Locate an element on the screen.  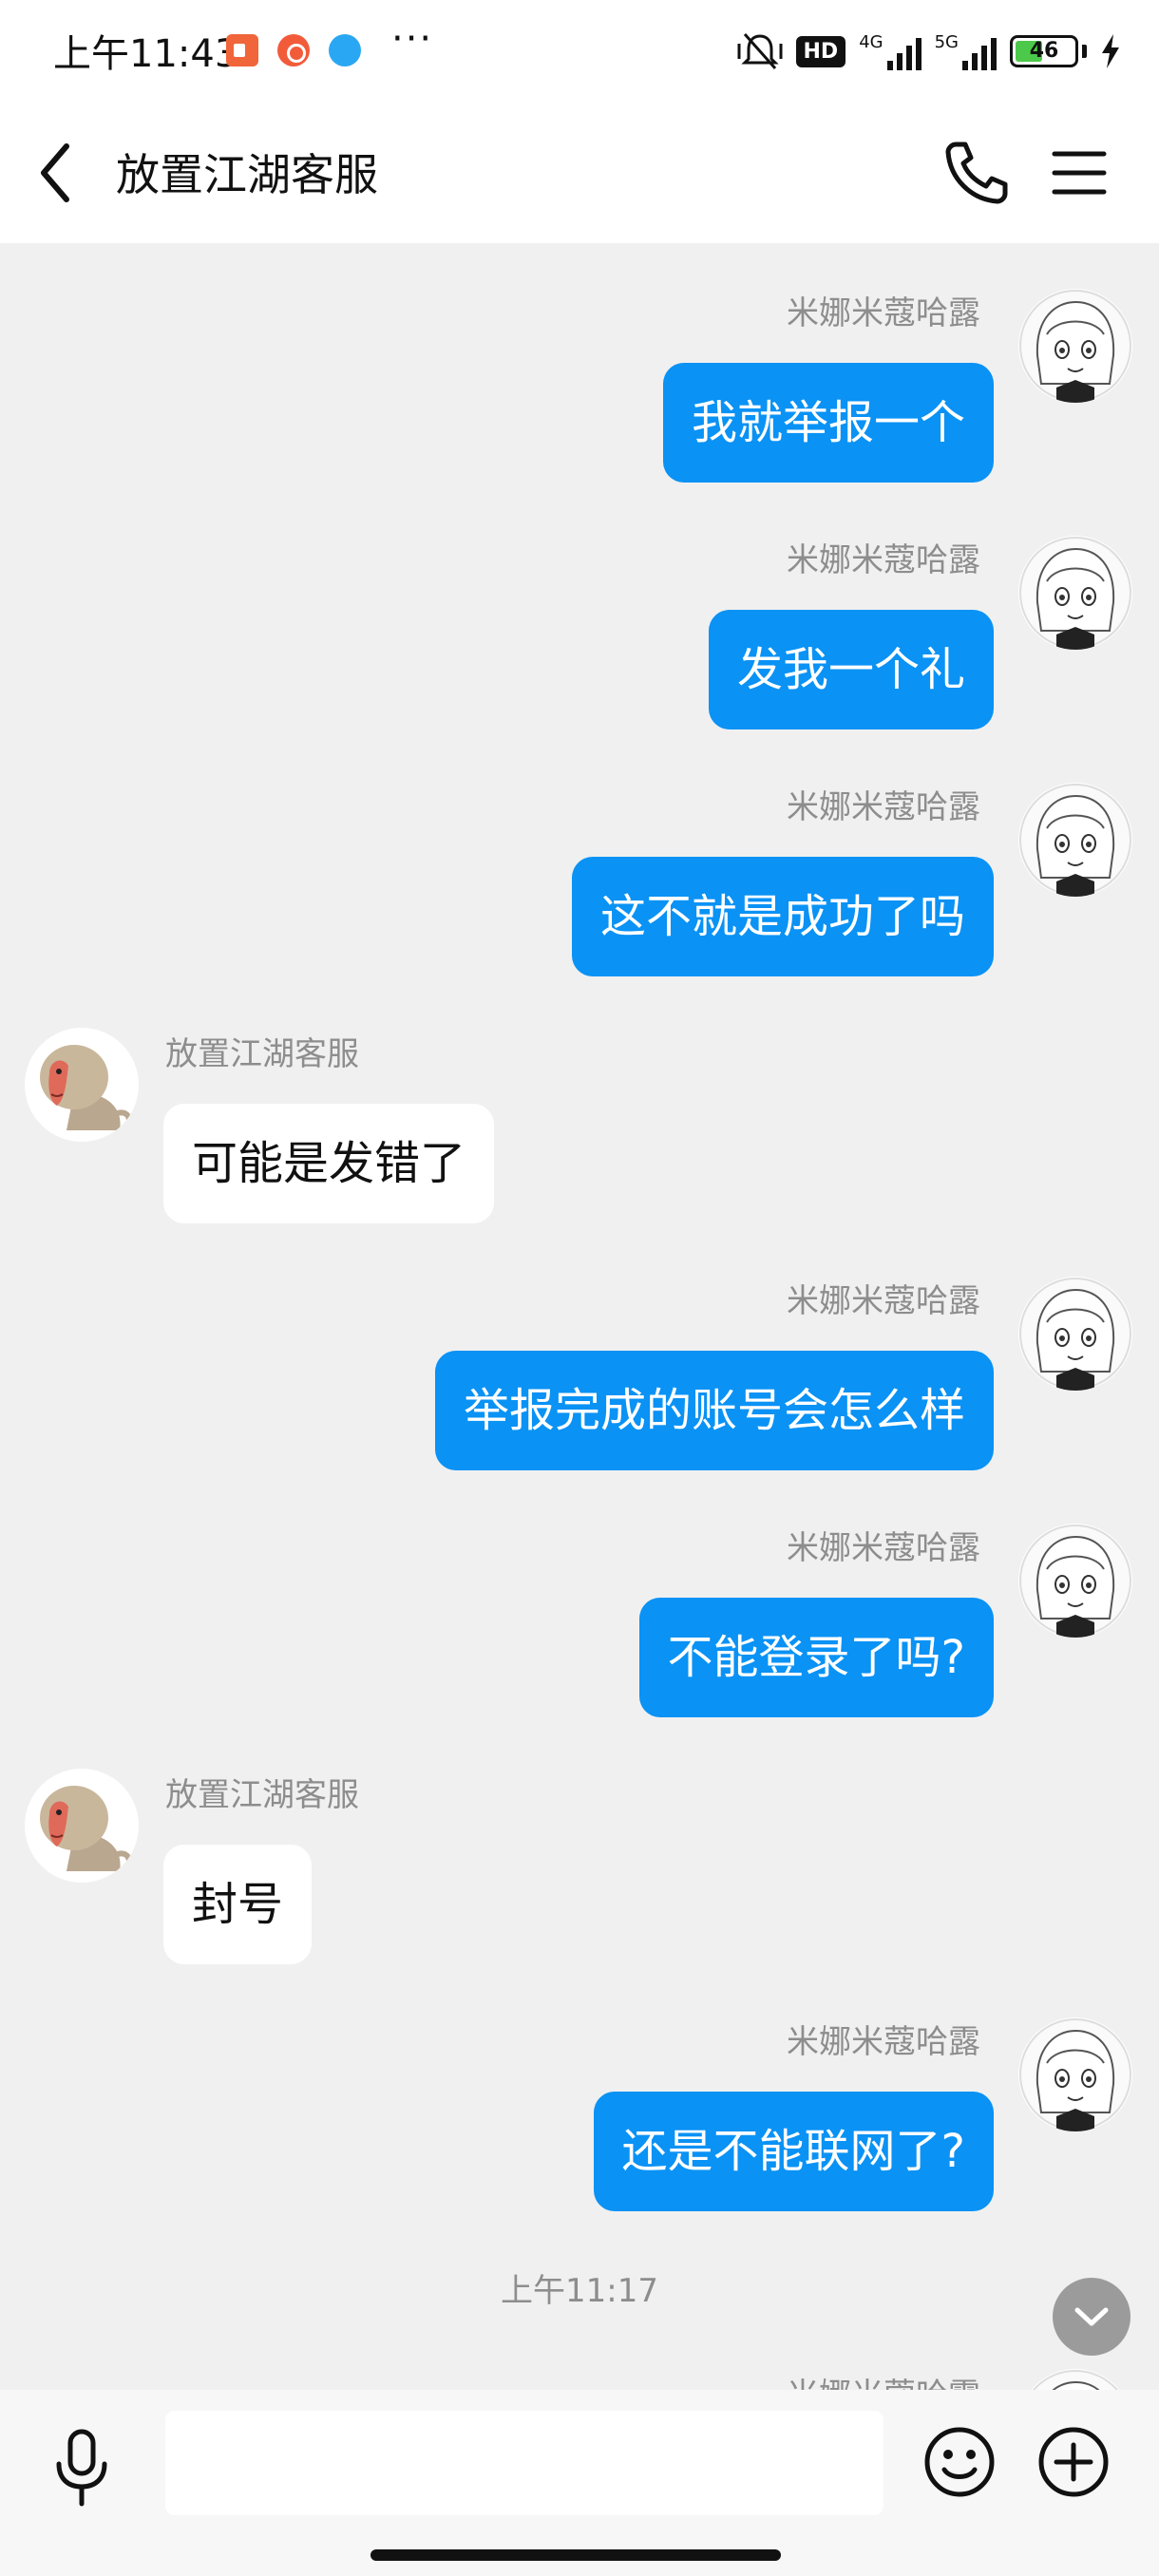
message-bubble-outgoing: 还是不能联网了? is located at coordinates (793, 2151).